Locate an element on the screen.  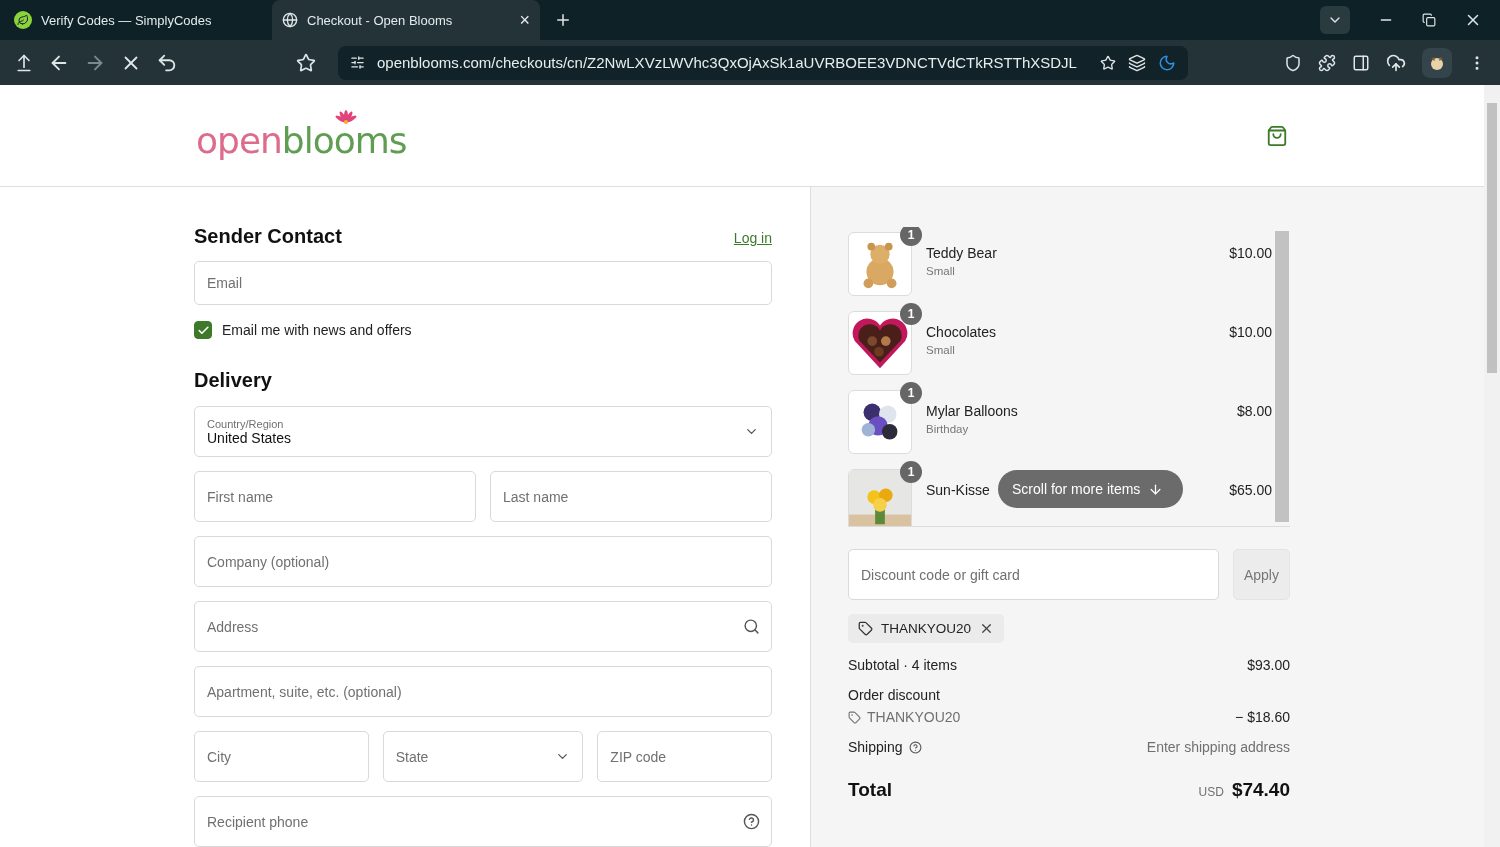
cloud-upload-icon is located at coordinates (1396, 62).